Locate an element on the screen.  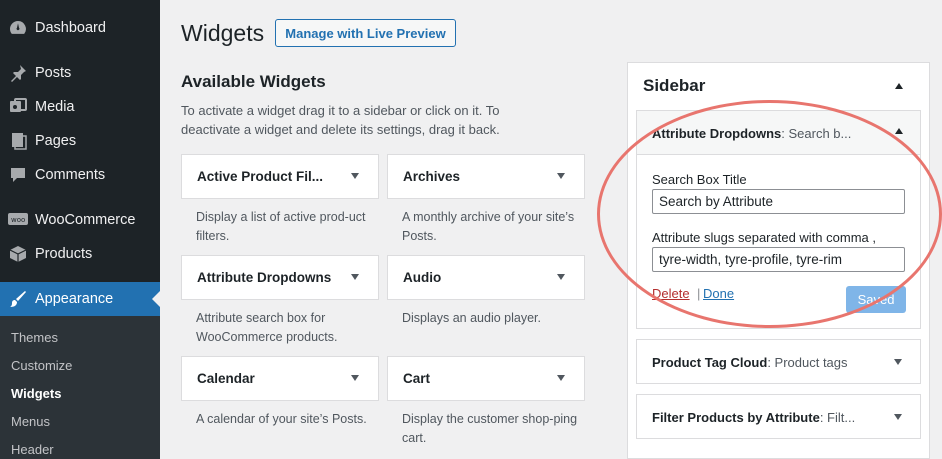
brush-icon is located at coordinates (18, 299).